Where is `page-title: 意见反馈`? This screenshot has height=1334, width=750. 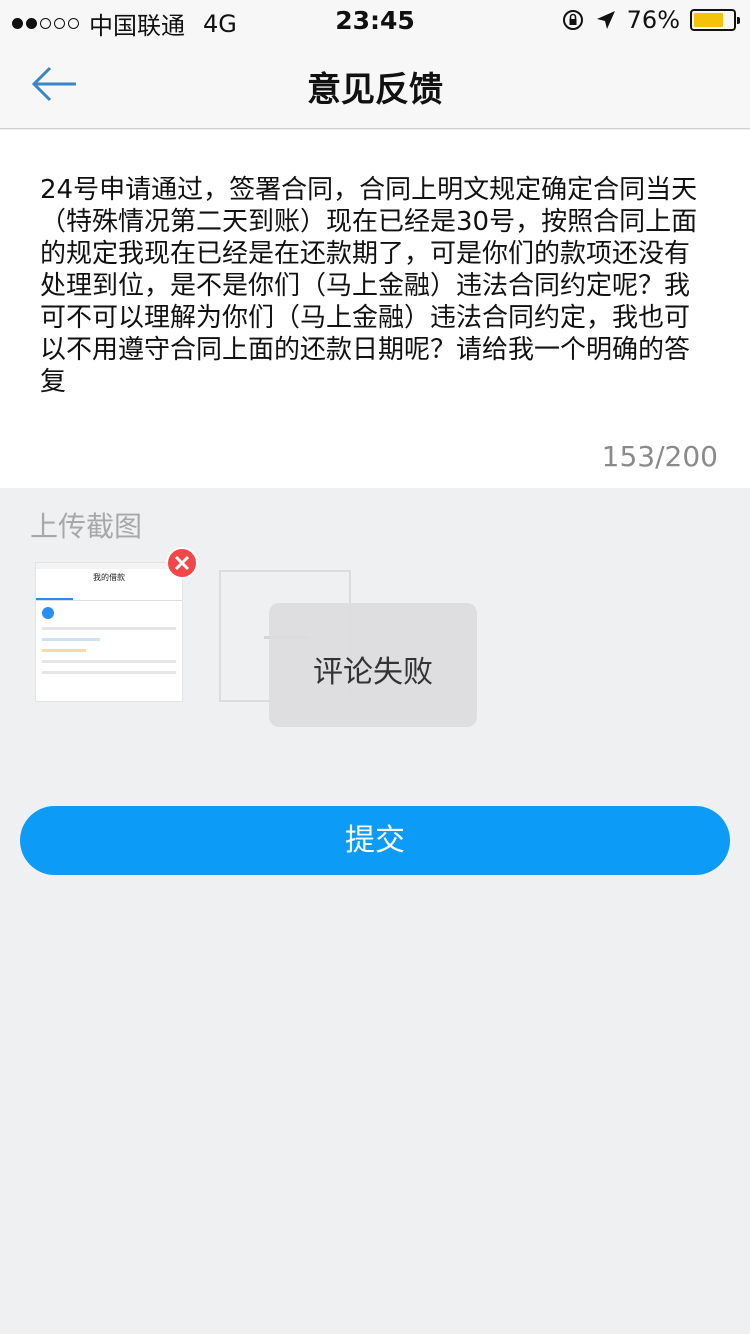
page-title: 意见反馈 is located at coordinates (375, 90).